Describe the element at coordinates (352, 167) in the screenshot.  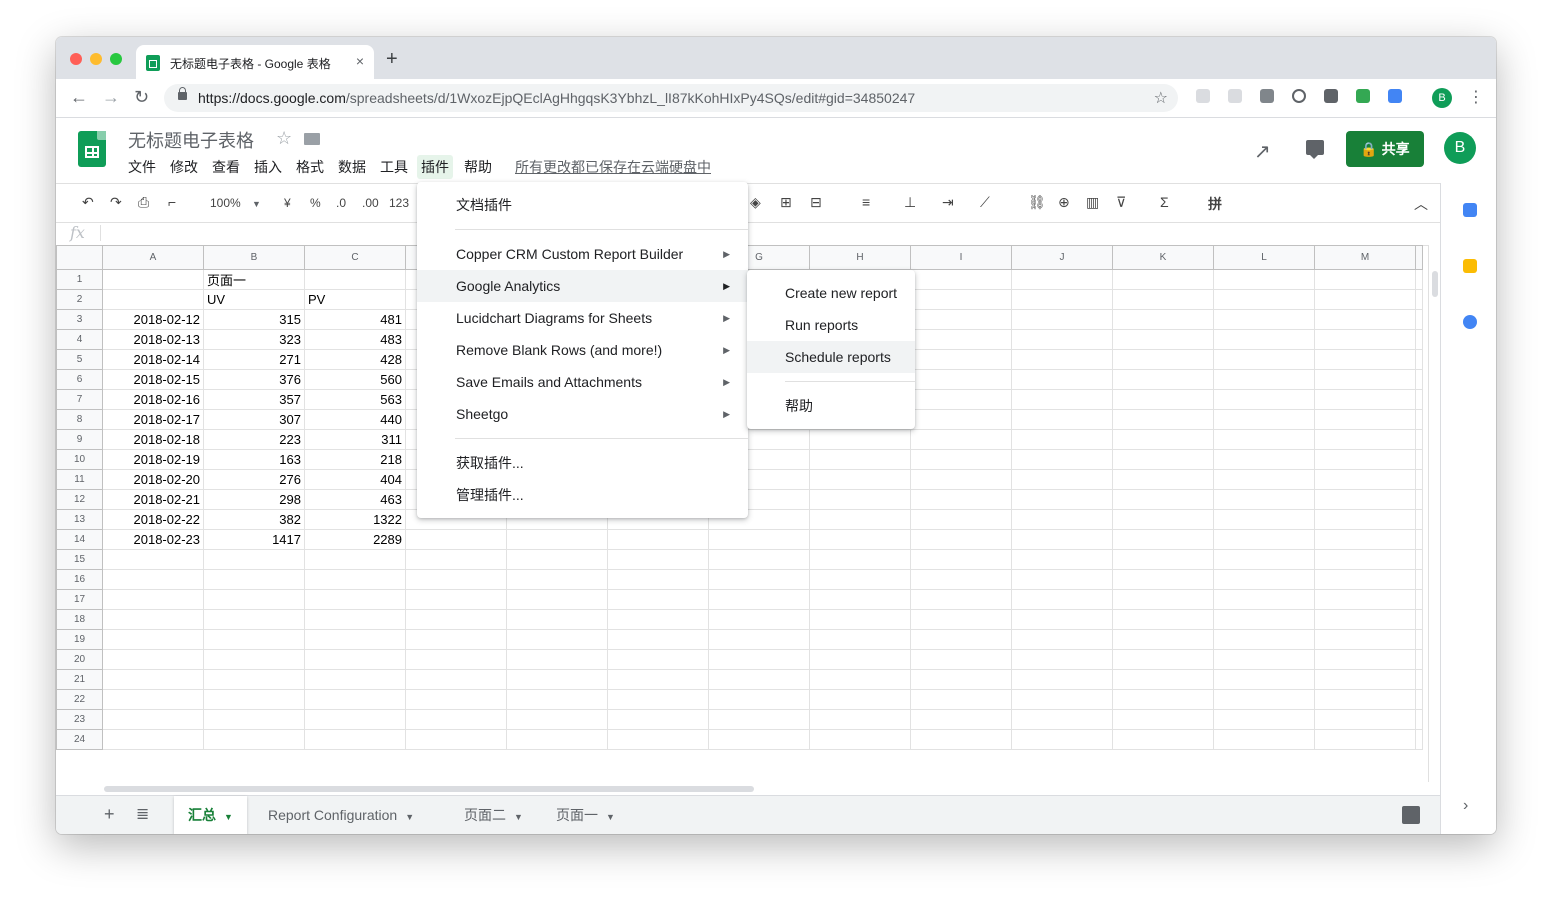
I see `menu-data: 数据` at that location.